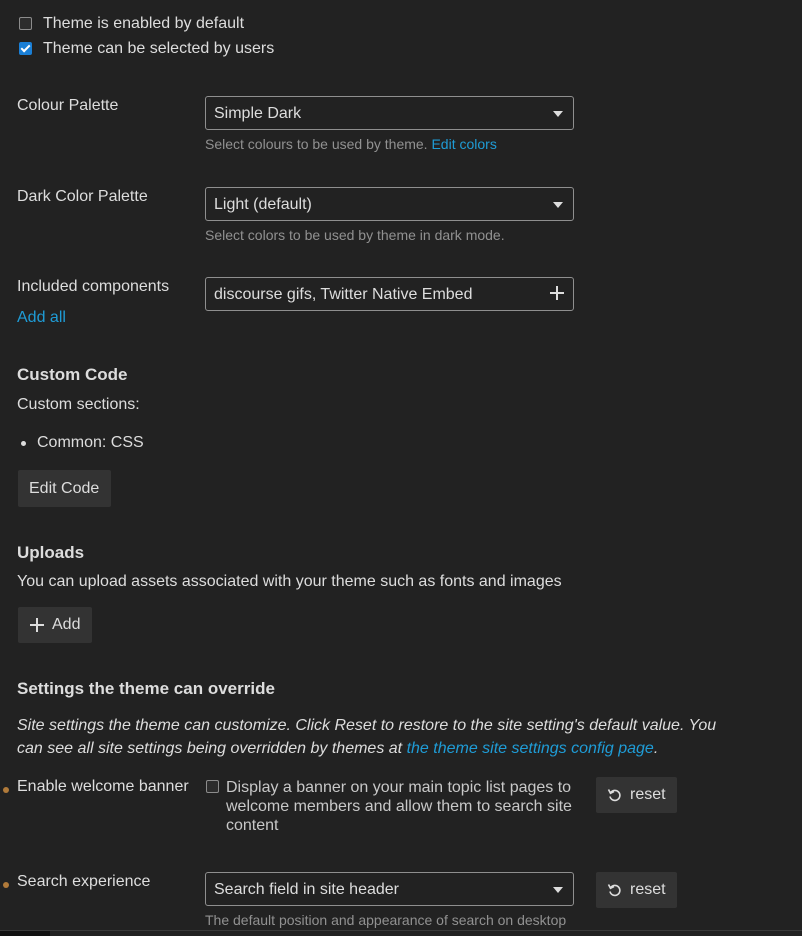 Image resolution: width=802 pixels, height=936 pixels. I want to click on dark-palette-select: Light (default), so click(389, 204).